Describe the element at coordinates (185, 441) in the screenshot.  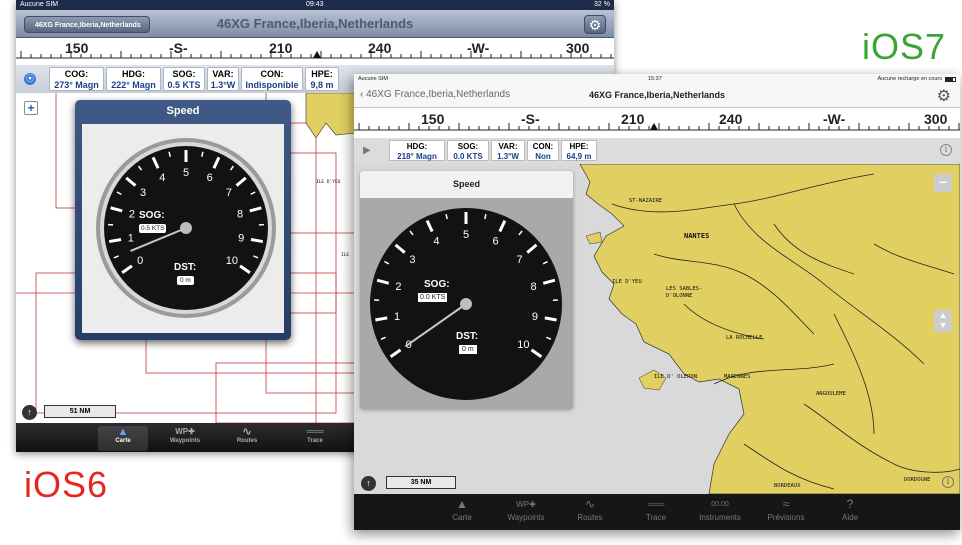
I see `tab-label: Waypoints` at that location.